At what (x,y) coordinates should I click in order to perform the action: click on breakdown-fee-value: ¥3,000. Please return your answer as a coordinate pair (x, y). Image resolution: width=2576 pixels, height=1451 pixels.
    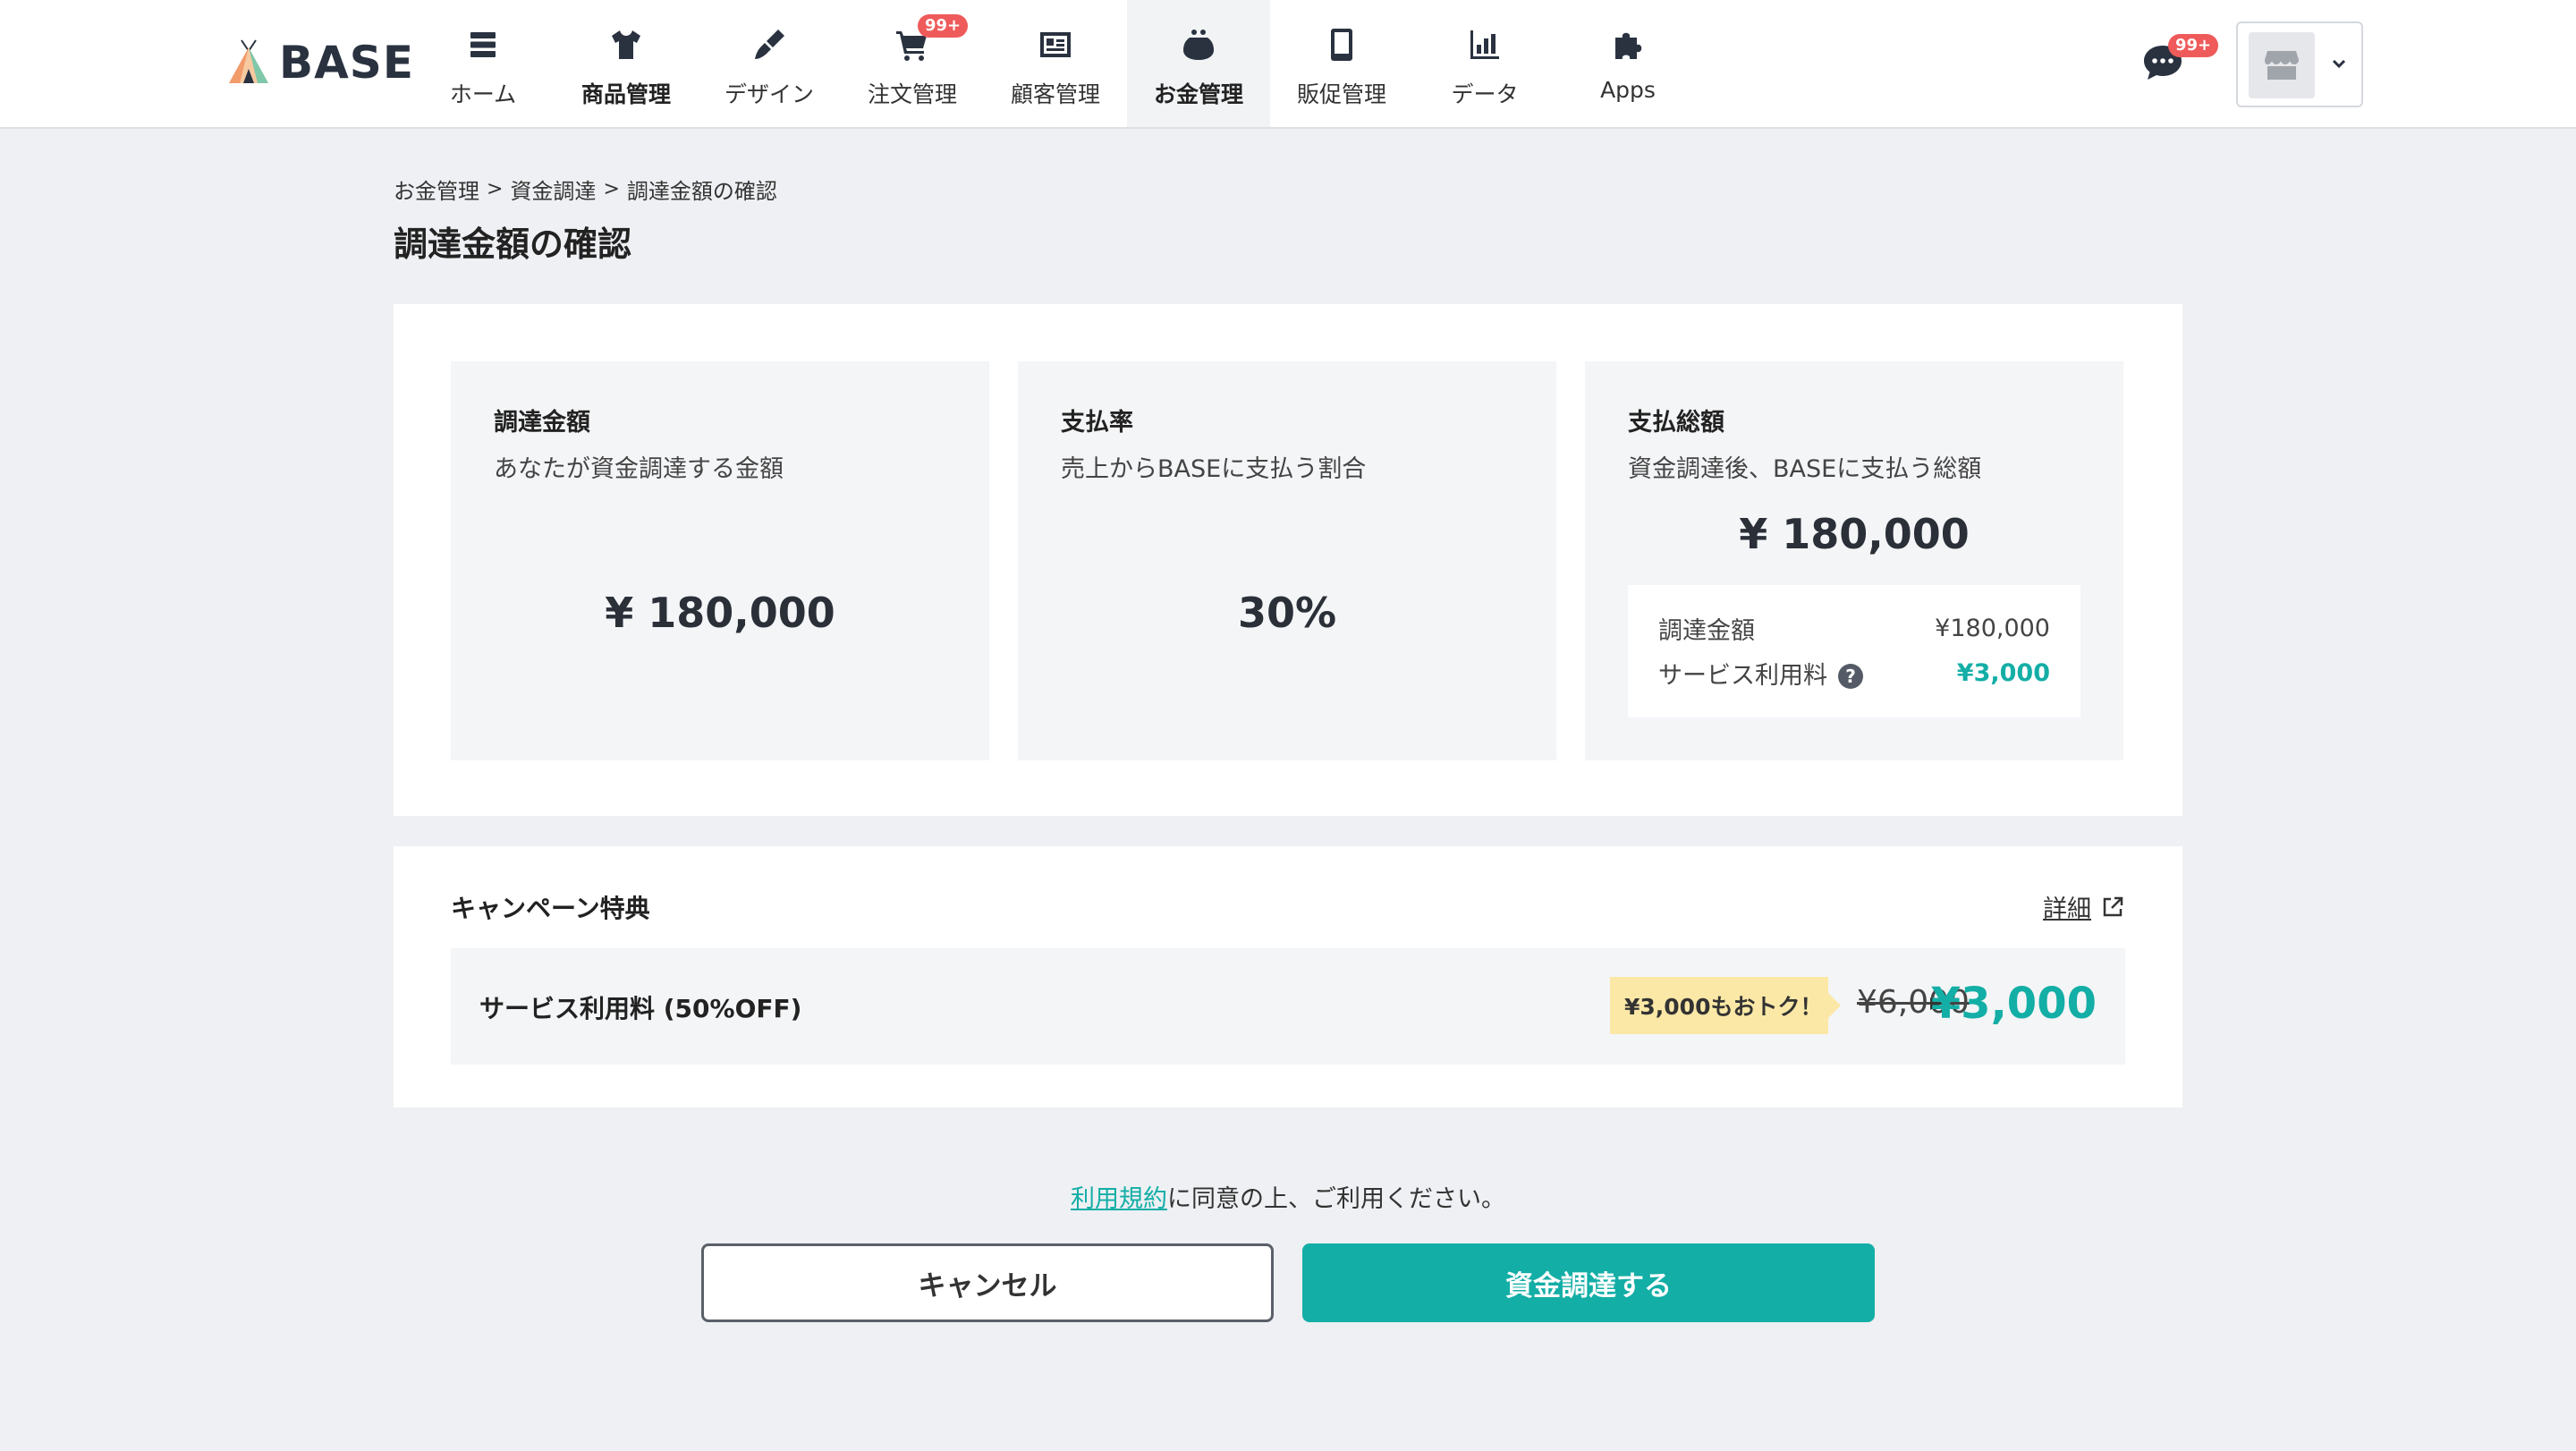
    Looking at the image, I should click on (2003, 672).